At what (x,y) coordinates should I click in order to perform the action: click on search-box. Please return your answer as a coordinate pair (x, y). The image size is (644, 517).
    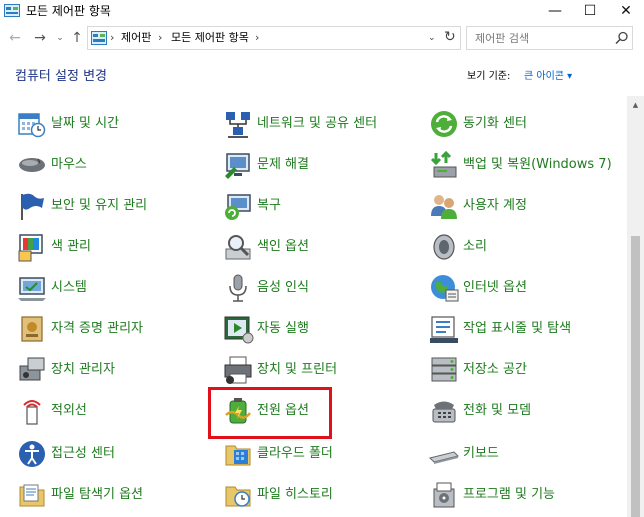
    Looking at the image, I should click on (549, 38).